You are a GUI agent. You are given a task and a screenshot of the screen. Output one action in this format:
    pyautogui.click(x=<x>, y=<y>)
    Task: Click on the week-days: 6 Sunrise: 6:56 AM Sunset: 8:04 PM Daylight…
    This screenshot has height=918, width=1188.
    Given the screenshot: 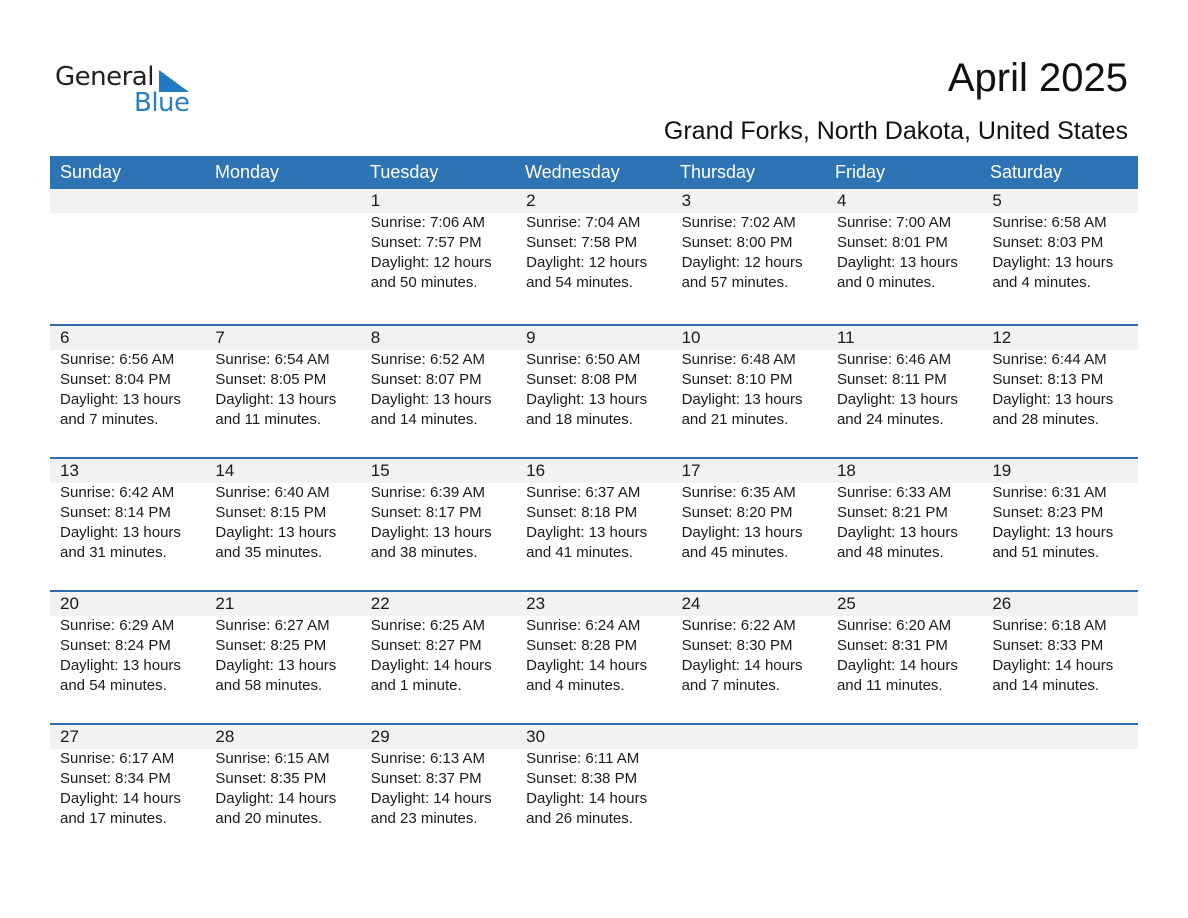 What is the action you would take?
    pyautogui.click(x=594, y=378)
    